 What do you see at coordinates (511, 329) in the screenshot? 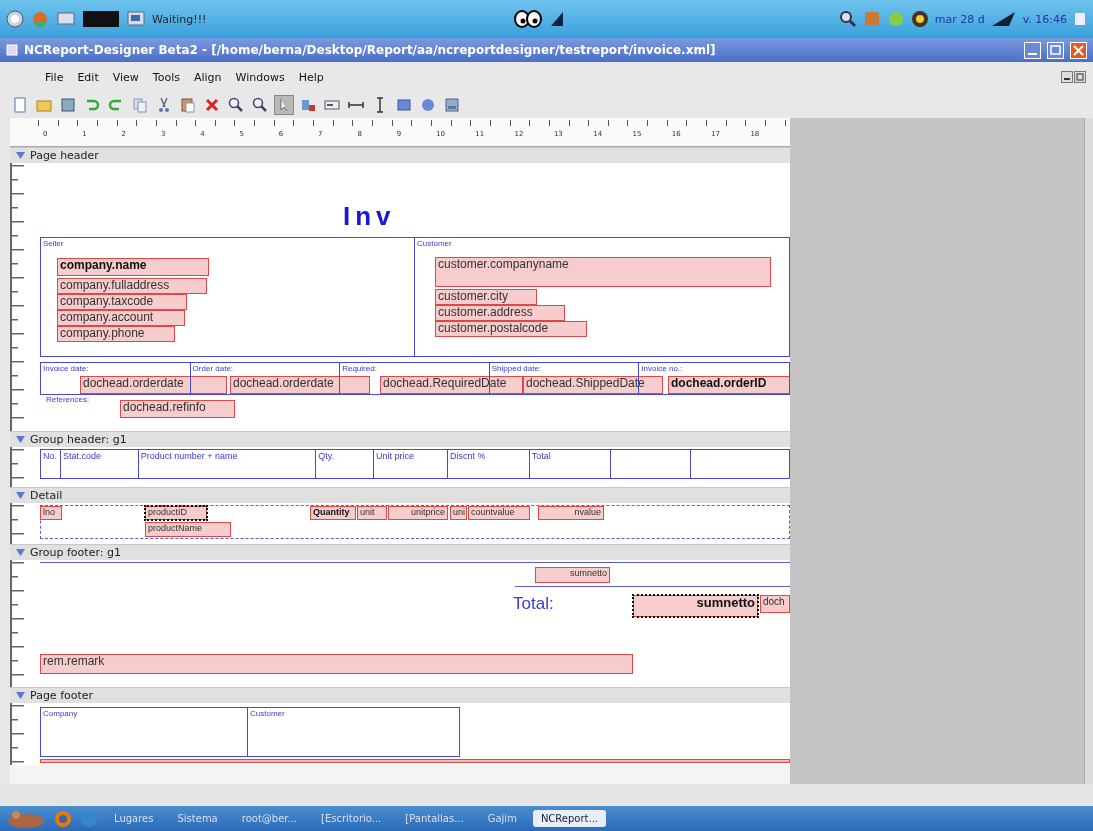
I see `data-field: customer.postalcode` at bounding box center [511, 329].